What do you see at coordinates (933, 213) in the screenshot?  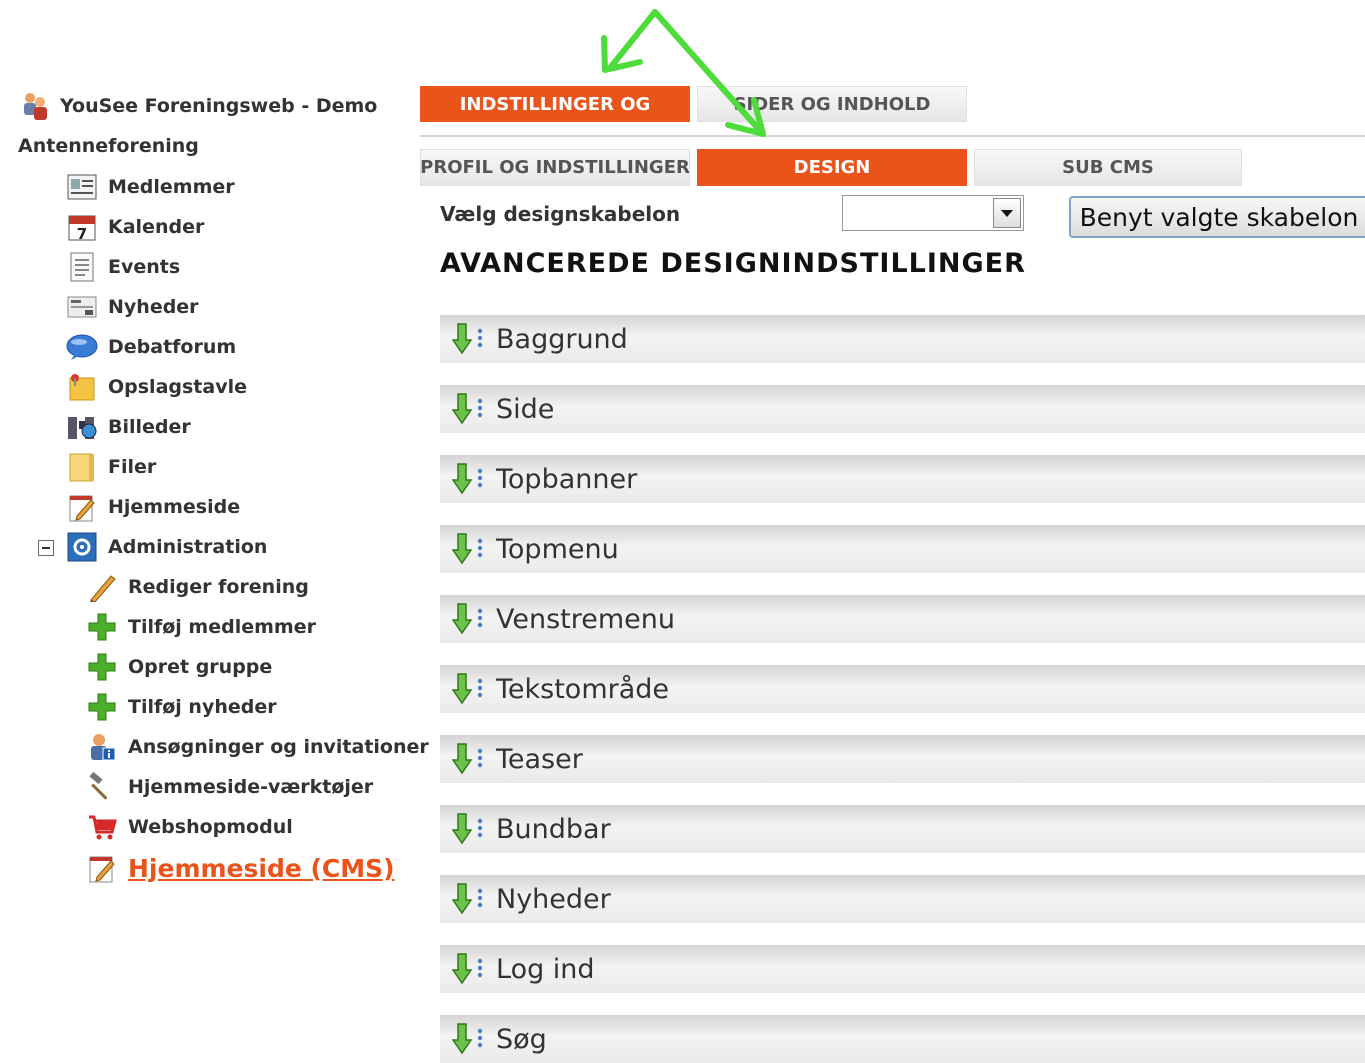 I see `template-select` at bounding box center [933, 213].